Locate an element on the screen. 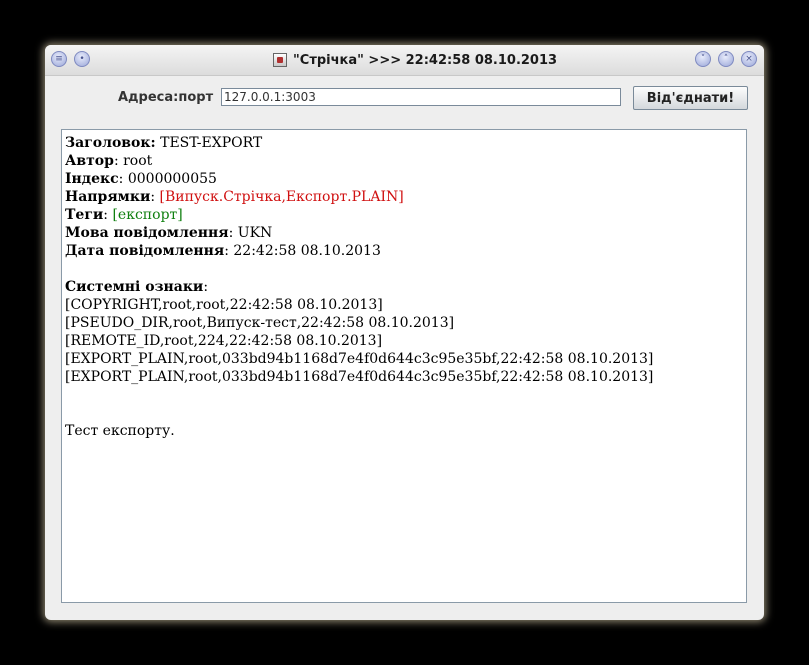 The image size is (809, 665). header-line: Заголовок: TEST-EXPORT is located at coordinates (164, 143).